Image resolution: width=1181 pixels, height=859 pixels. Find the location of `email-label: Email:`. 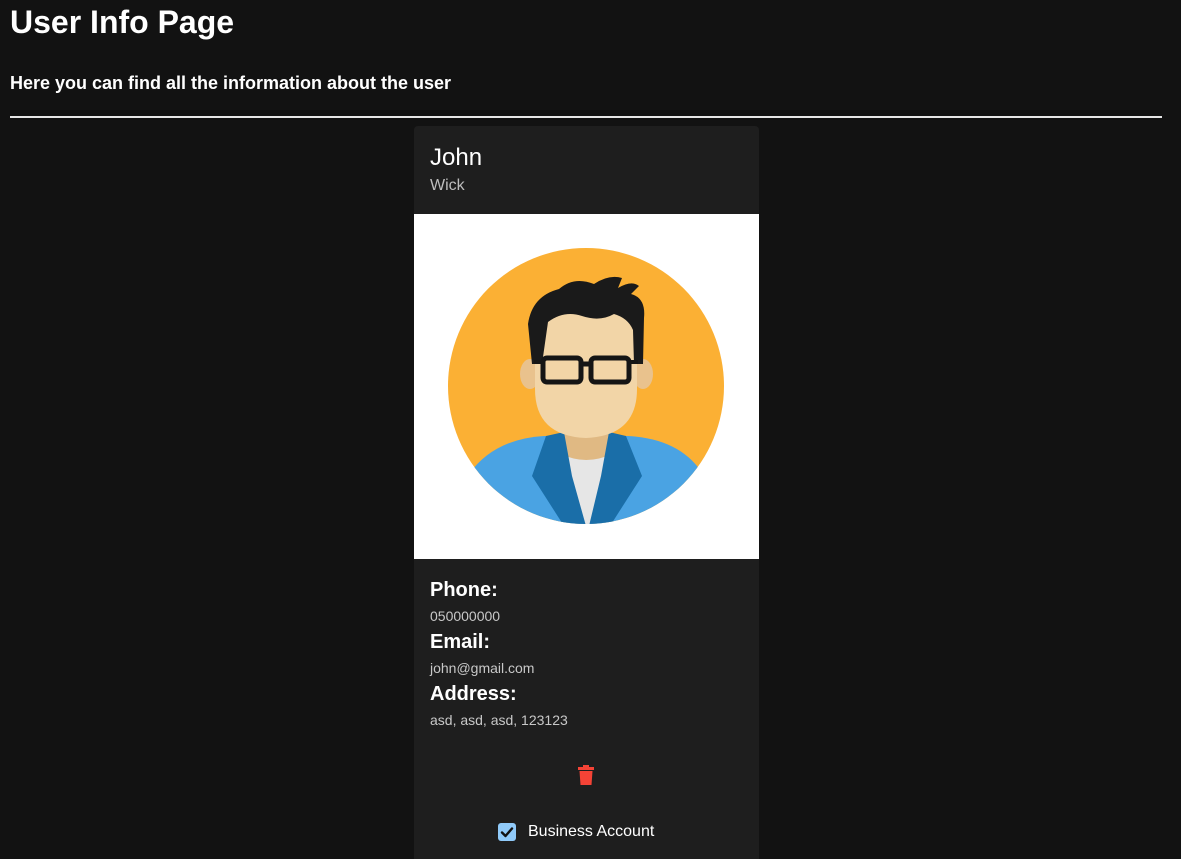

email-label: Email: is located at coordinates (460, 642).